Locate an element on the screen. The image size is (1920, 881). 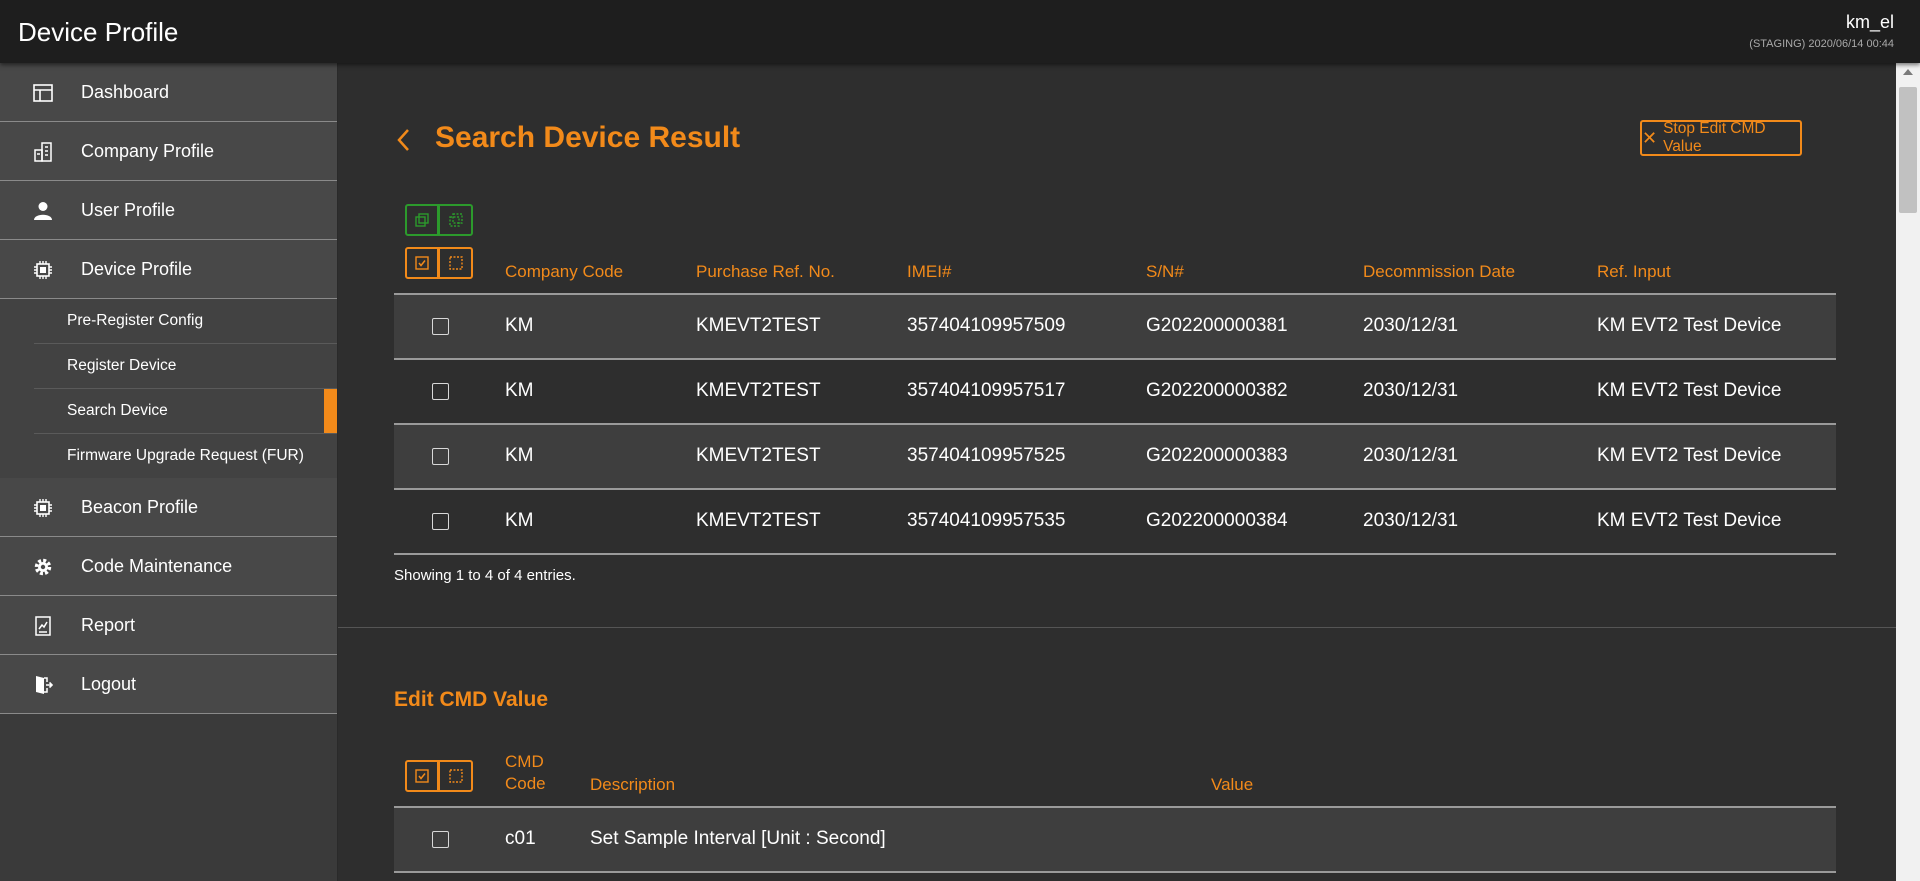
column-header-imei: IMEI# is located at coordinates (929, 272).